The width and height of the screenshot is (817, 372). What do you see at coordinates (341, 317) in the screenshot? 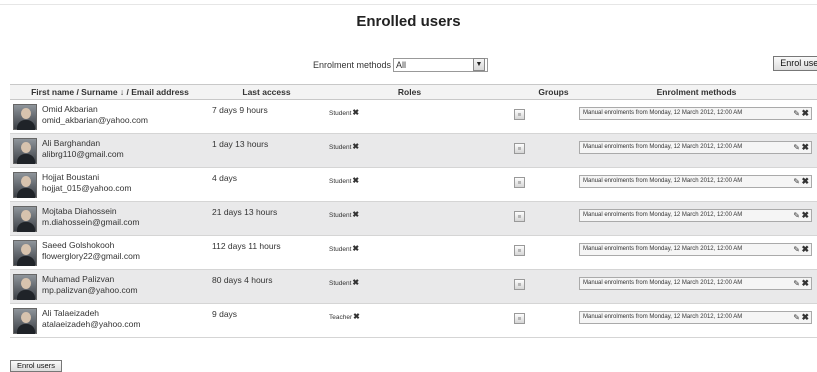
I see `role-name: Teacher` at bounding box center [341, 317].